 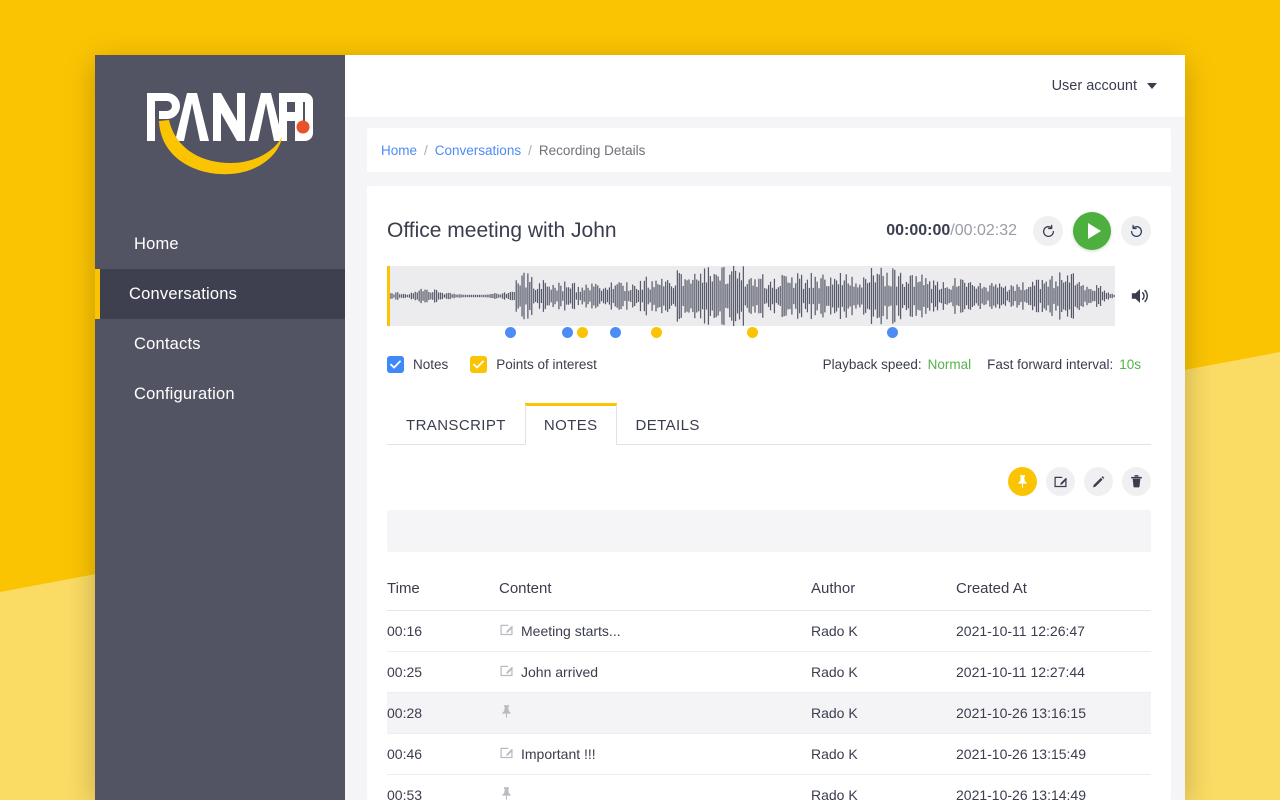 What do you see at coordinates (220, 344) in the screenshot?
I see `sidebar-item-contacts: Contacts` at bounding box center [220, 344].